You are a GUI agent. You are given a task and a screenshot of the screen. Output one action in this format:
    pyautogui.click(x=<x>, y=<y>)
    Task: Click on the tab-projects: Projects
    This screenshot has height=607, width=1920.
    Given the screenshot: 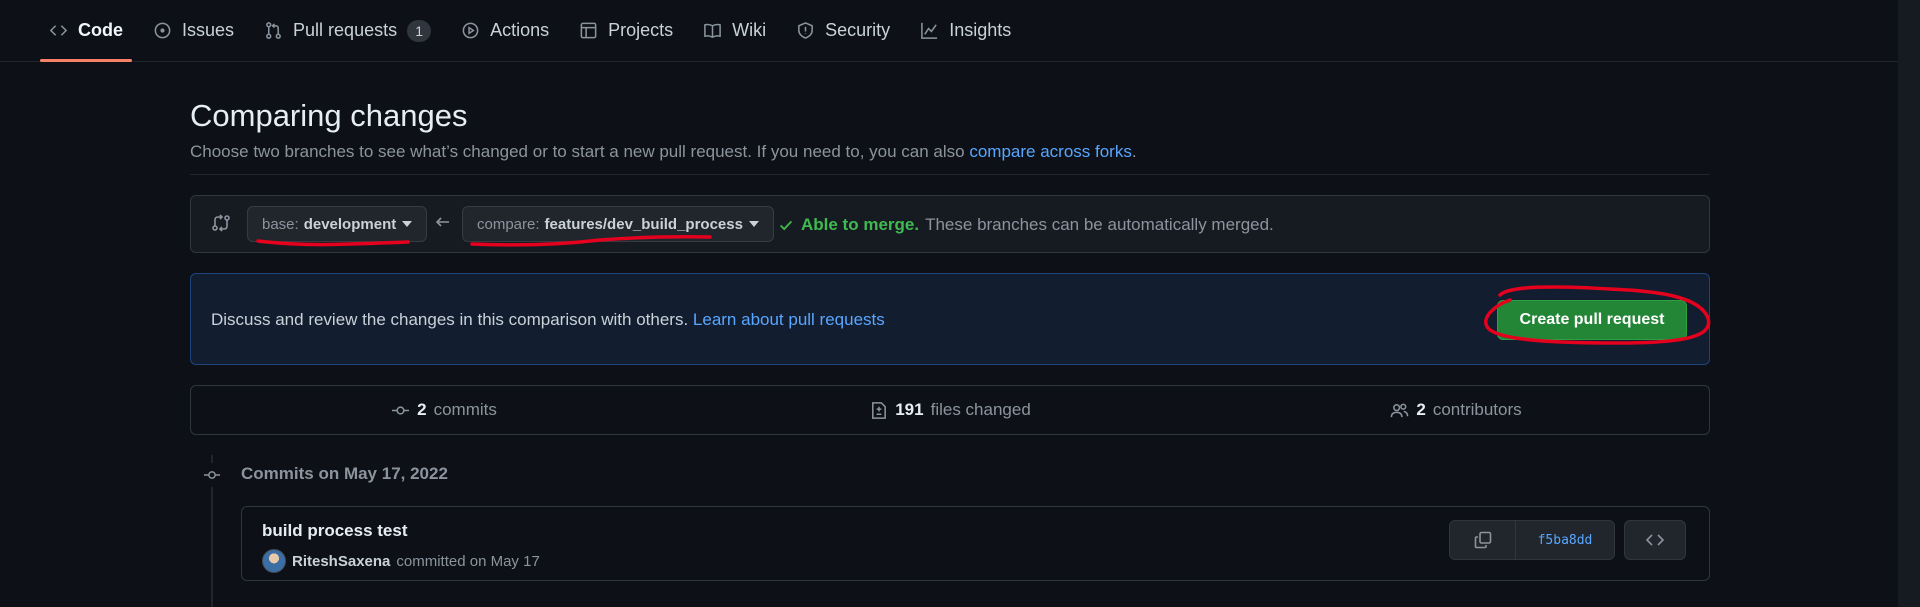 What is the action you would take?
    pyautogui.click(x=626, y=31)
    